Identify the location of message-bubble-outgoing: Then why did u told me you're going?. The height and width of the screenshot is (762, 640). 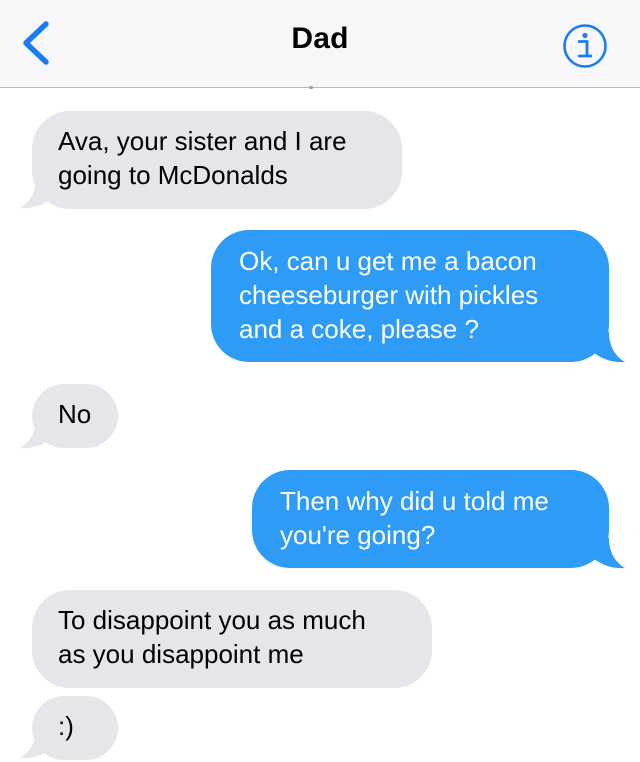
(430, 519).